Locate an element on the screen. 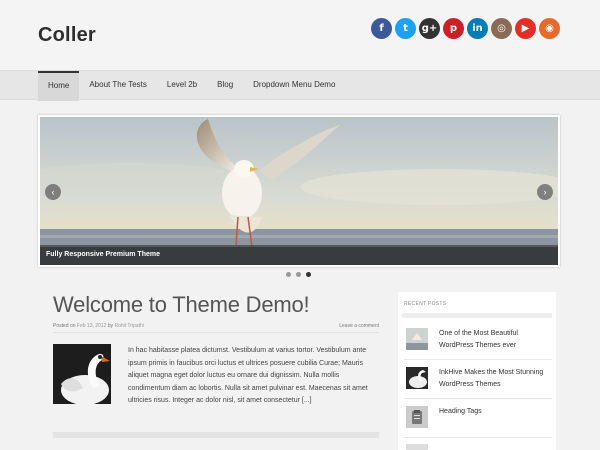 The width and height of the screenshot is (600, 450). posted-on-label: Posted on is located at coordinates (64, 326).